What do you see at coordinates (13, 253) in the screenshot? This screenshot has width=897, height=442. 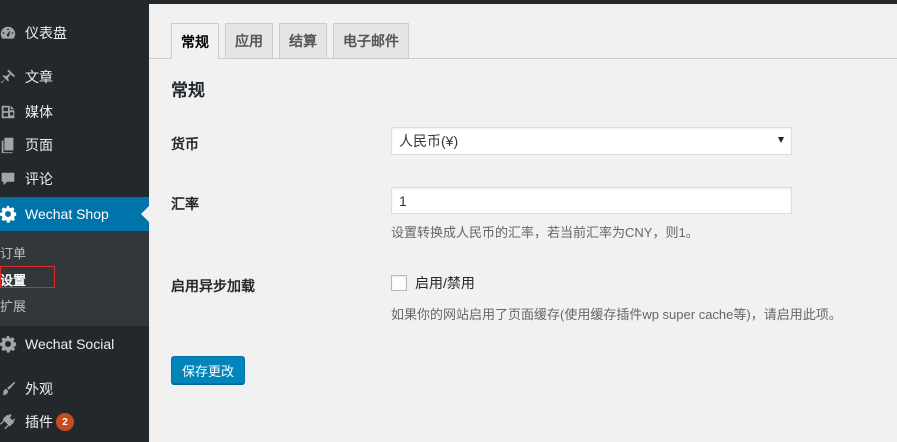 I see `submenu-item-label: 订单` at bounding box center [13, 253].